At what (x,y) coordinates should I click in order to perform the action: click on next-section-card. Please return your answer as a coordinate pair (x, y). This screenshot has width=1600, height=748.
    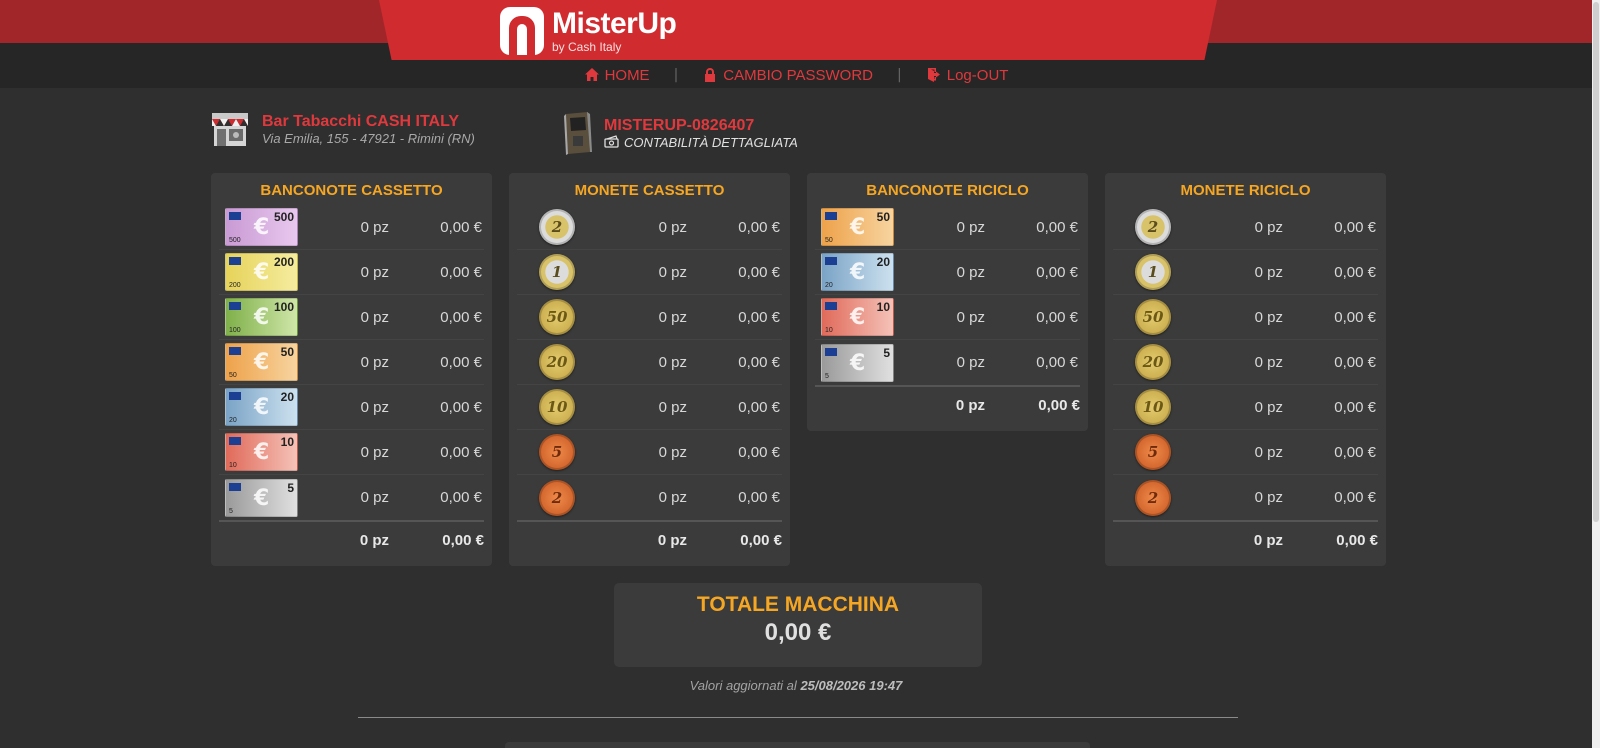
    Looking at the image, I should click on (797, 745).